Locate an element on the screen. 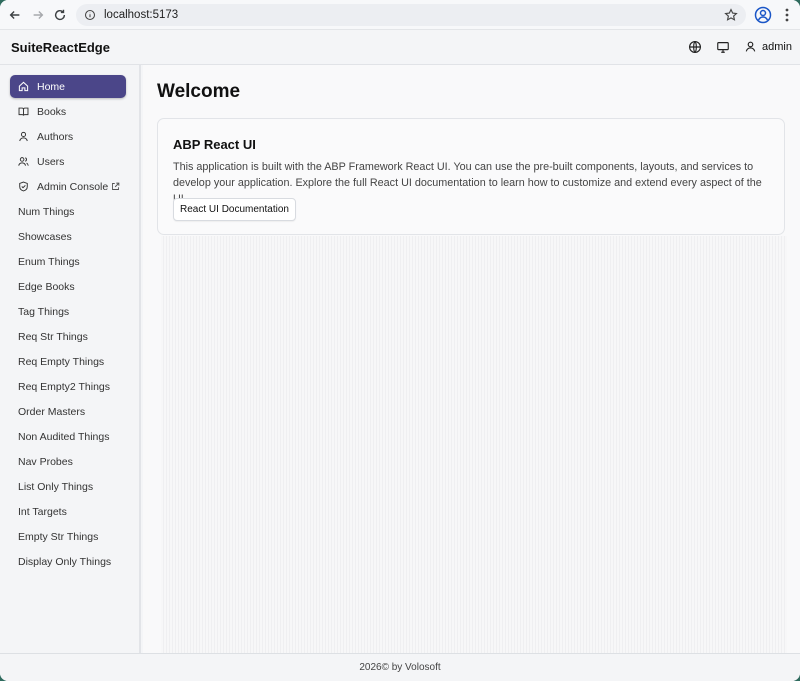 This screenshot has height=681, width=800. globe-icon is located at coordinates (695, 47).